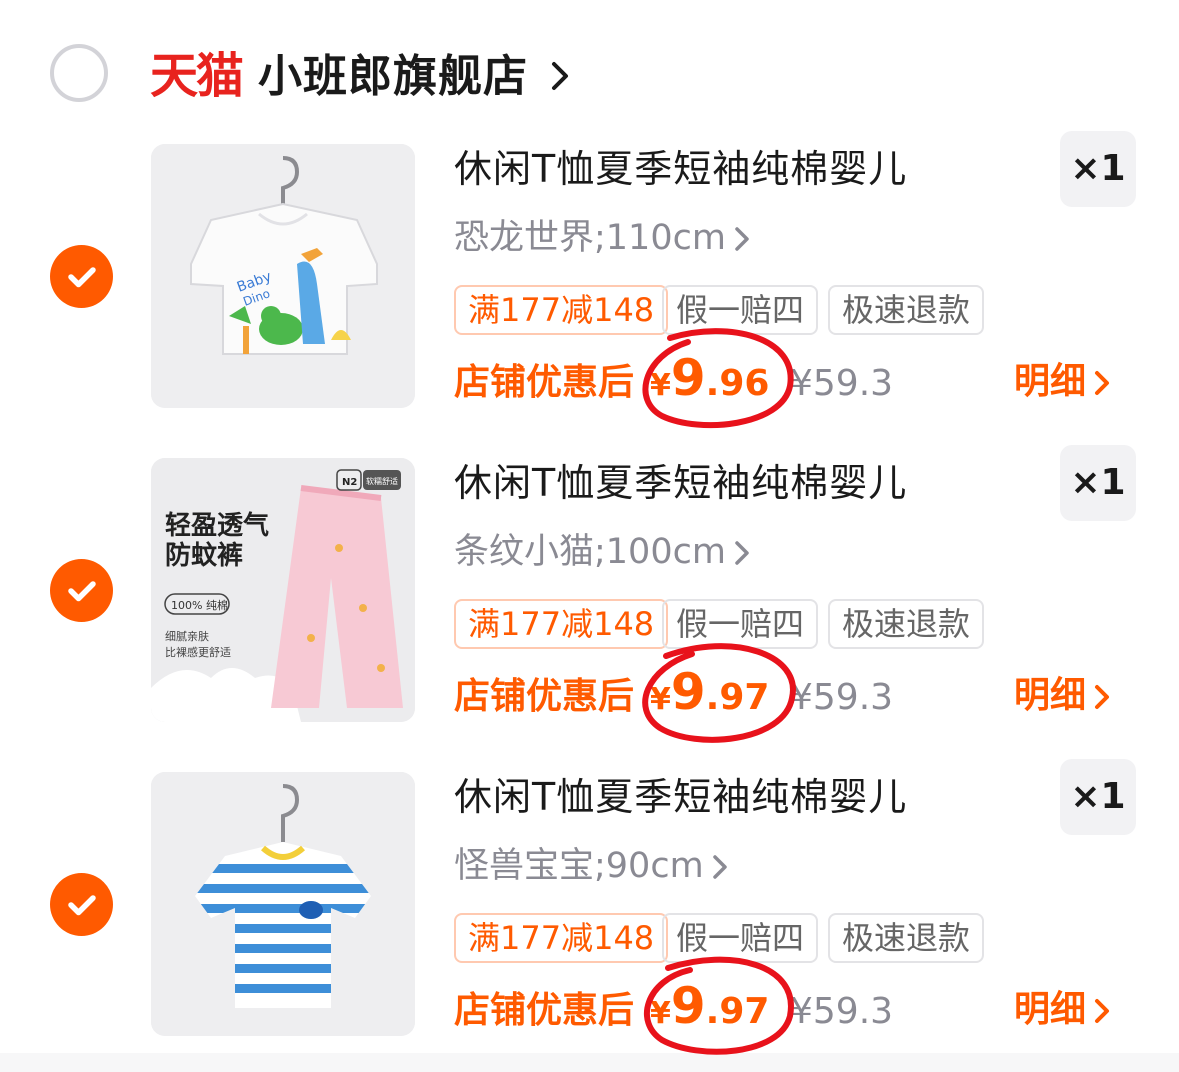  Describe the element at coordinates (199, 605) in the screenshot. I see `image-pill: 100% 纯棉` at that location.